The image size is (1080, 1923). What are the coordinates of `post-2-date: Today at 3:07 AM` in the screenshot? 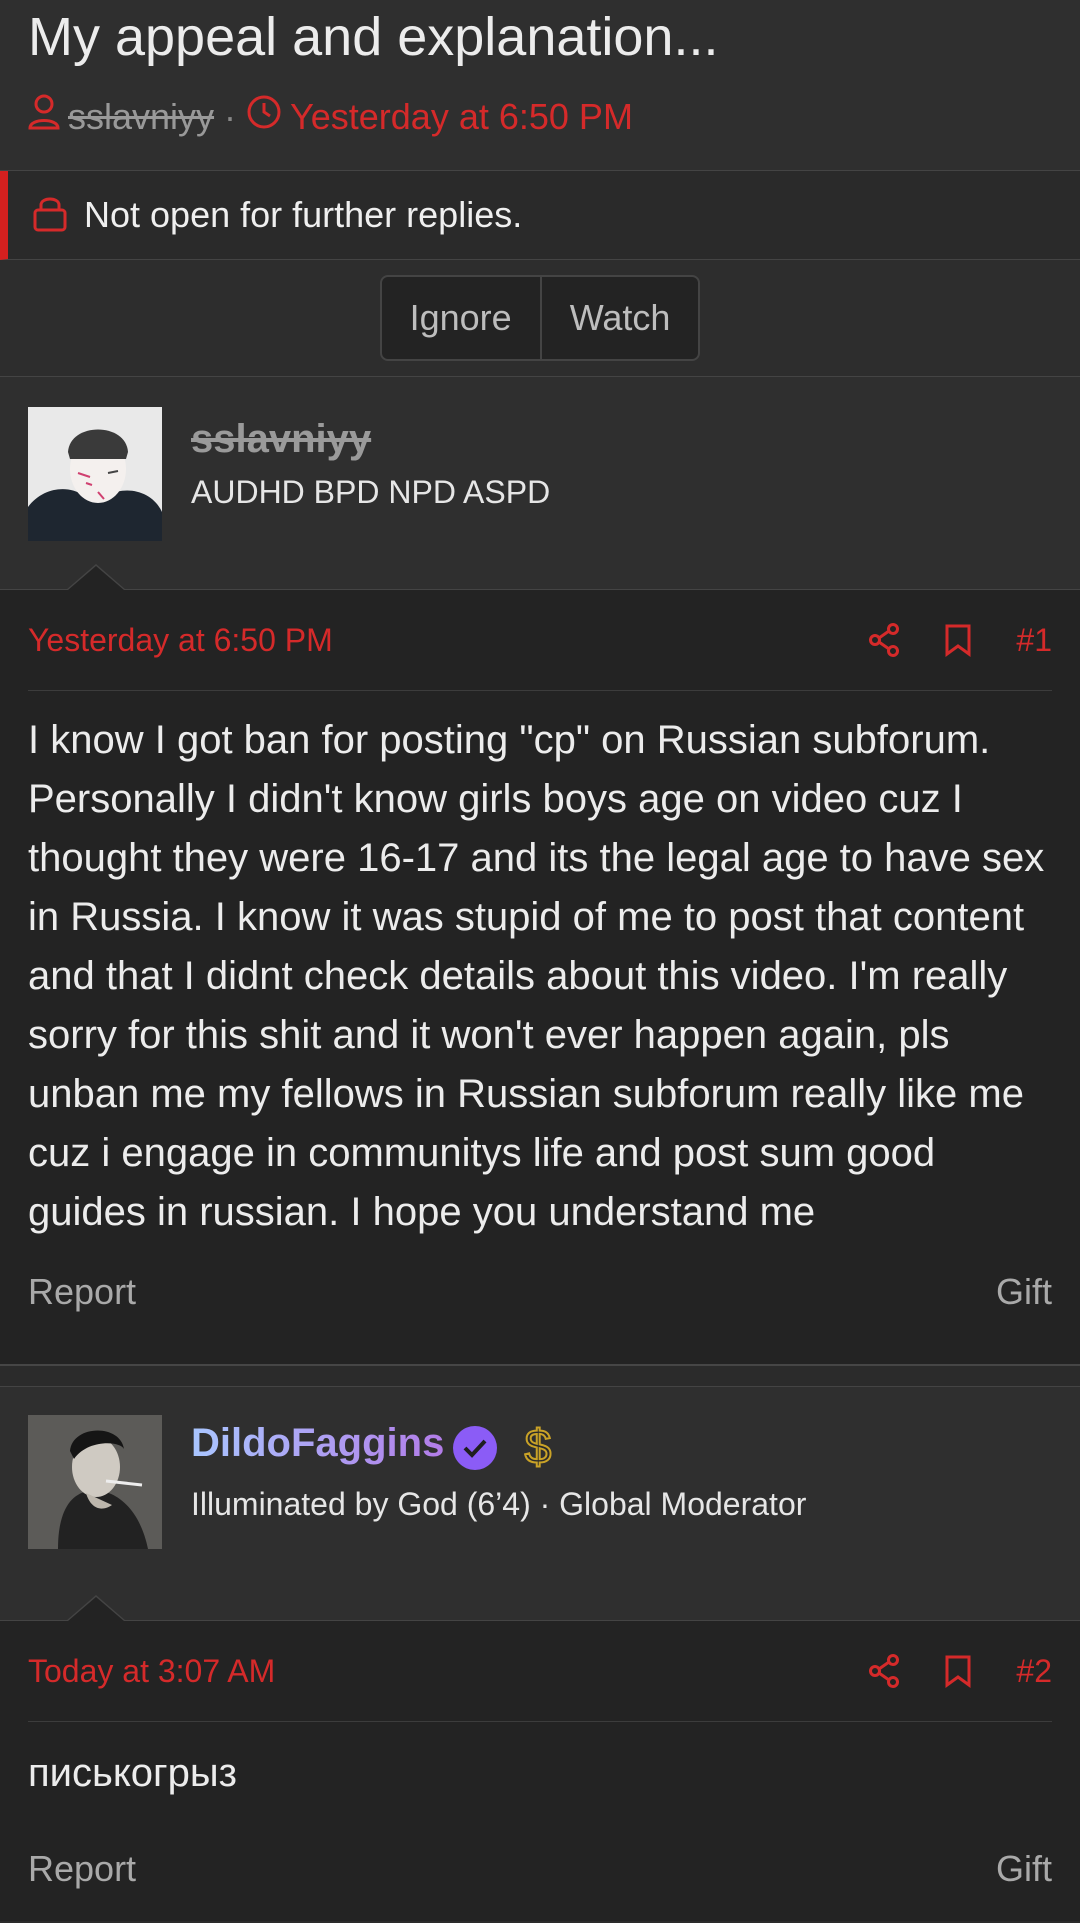 It's located at (151, 1671).